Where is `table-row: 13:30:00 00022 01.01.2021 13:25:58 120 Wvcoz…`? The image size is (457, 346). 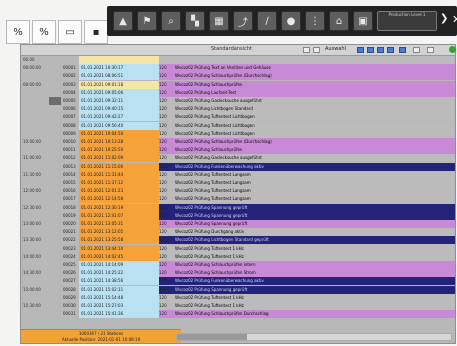
table-row: 13:30:00 00022 01.01.2021 13:25:58 120 Wvcoz… is located at coordinates (238, 240).